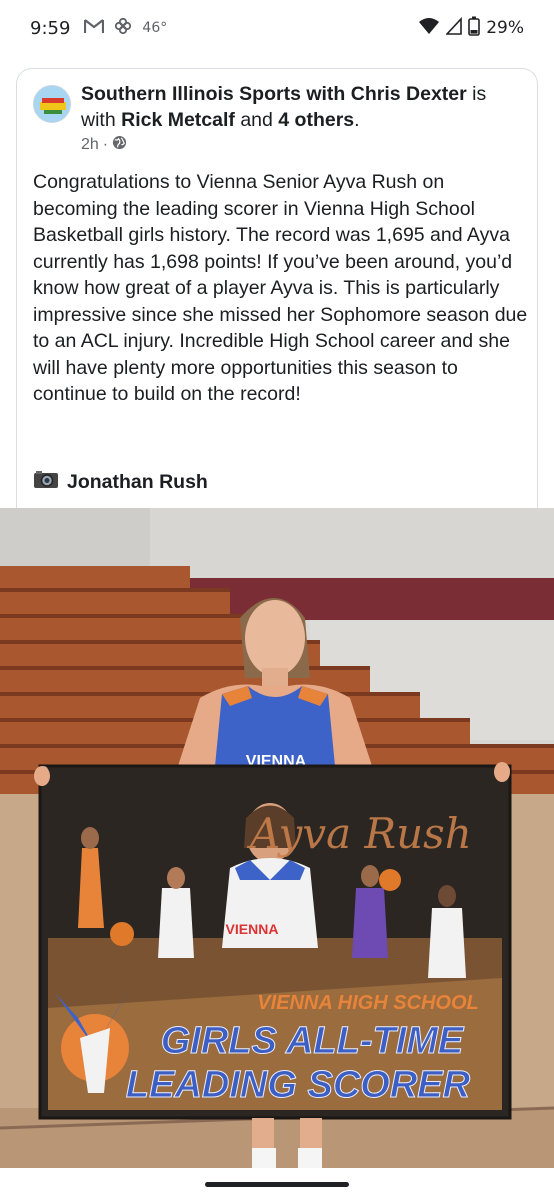 The image size is (554, 1200). What do you see at coordinates (52, 104) in the screenshot?
I see `page-avatar` at bounding box center [52, 104].